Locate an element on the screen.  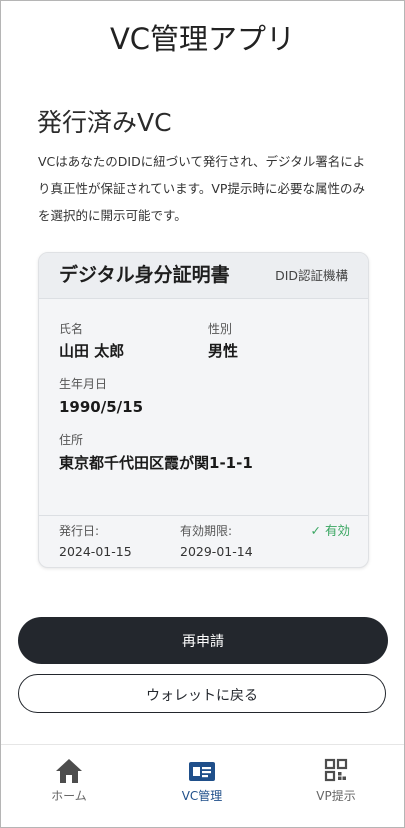
back-to-wallet-button: ウォレットに戻る is located at coordinates (202, 693).